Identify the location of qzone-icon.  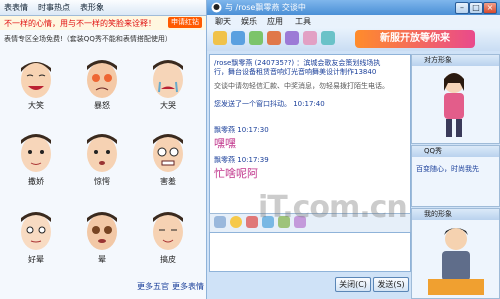
(310, 38).